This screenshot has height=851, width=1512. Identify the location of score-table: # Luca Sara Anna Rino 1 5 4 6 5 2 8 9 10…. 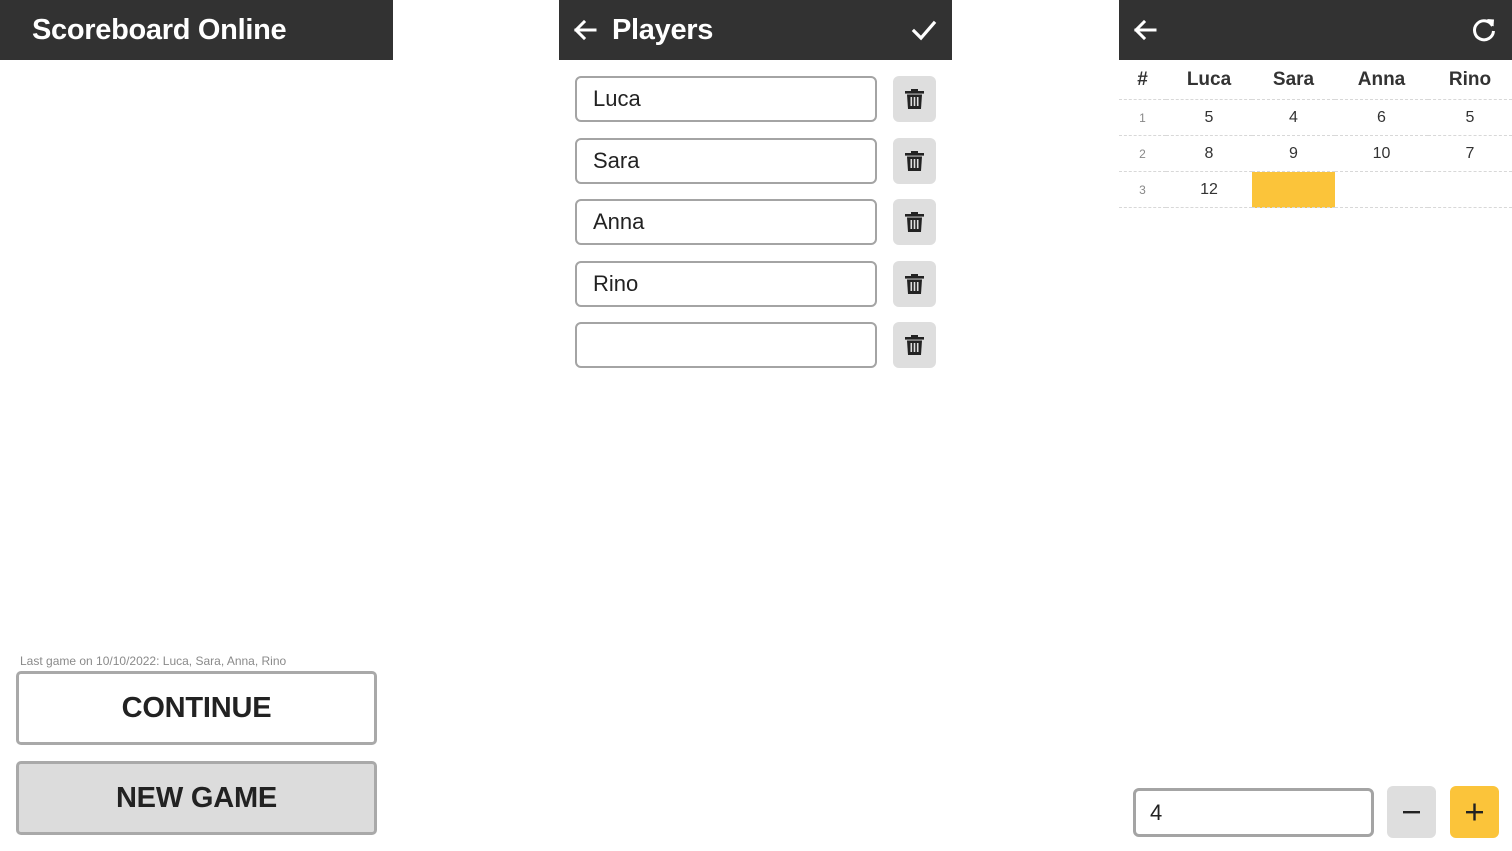
(1315, 134).